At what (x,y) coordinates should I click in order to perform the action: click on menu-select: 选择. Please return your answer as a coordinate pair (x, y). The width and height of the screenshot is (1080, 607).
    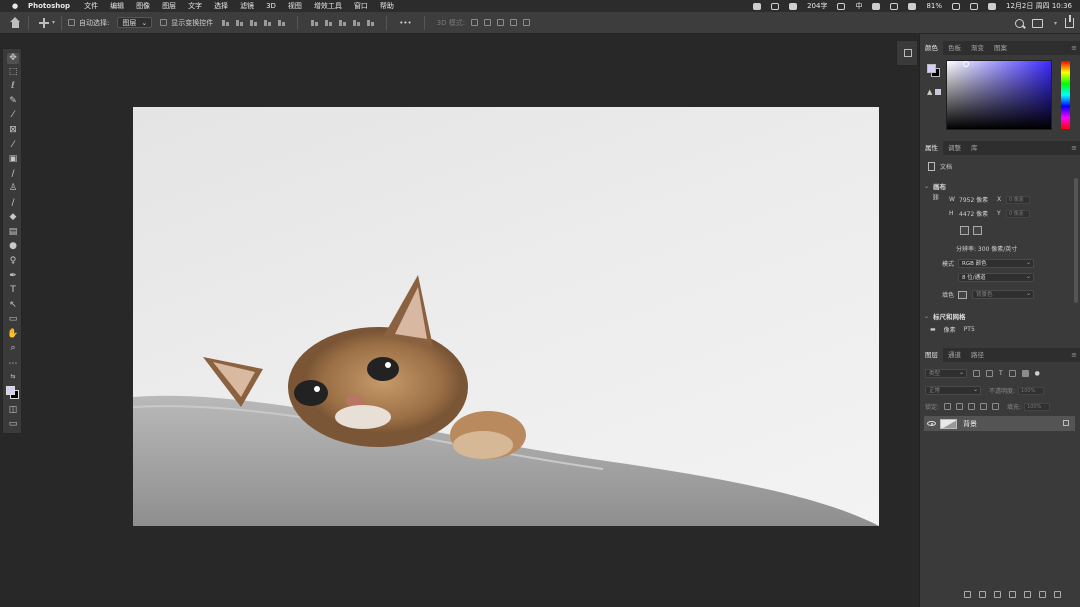
    Looking at the image, I should click on (221, 6).